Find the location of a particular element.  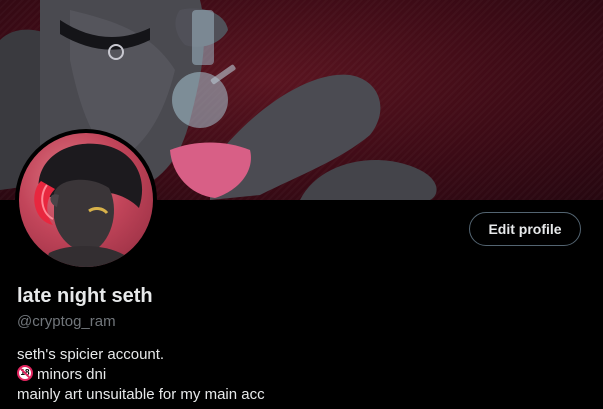

bio-line-3: mainly art unsuitable for my main acc is located at coordinates (141, 394).